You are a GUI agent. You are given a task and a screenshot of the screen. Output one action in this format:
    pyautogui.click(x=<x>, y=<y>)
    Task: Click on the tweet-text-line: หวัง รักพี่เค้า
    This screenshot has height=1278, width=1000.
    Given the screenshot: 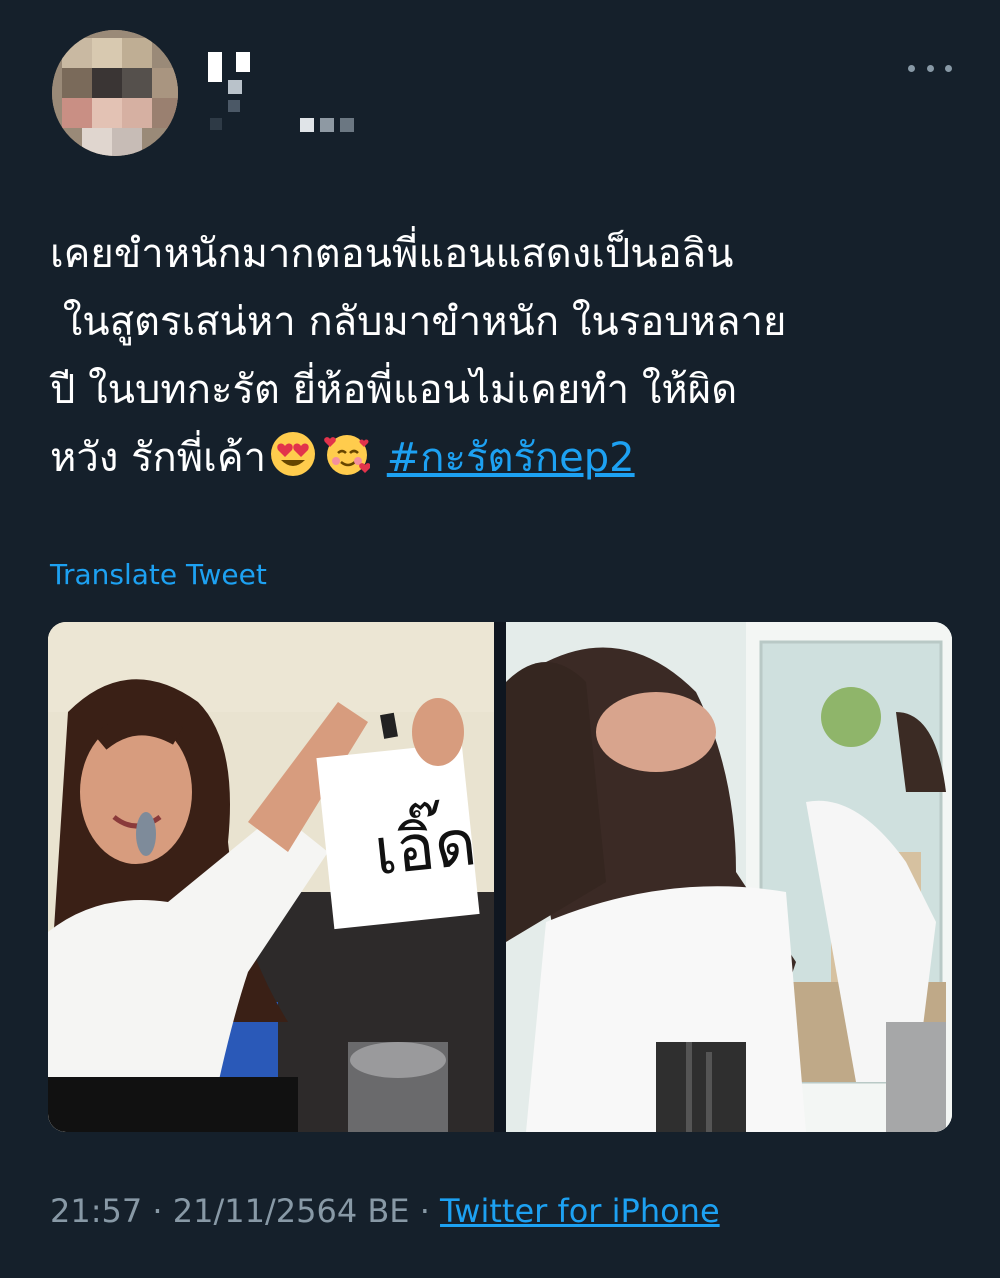 What is the action you would take?
    pyautogui.click(x=158, y=458)
    